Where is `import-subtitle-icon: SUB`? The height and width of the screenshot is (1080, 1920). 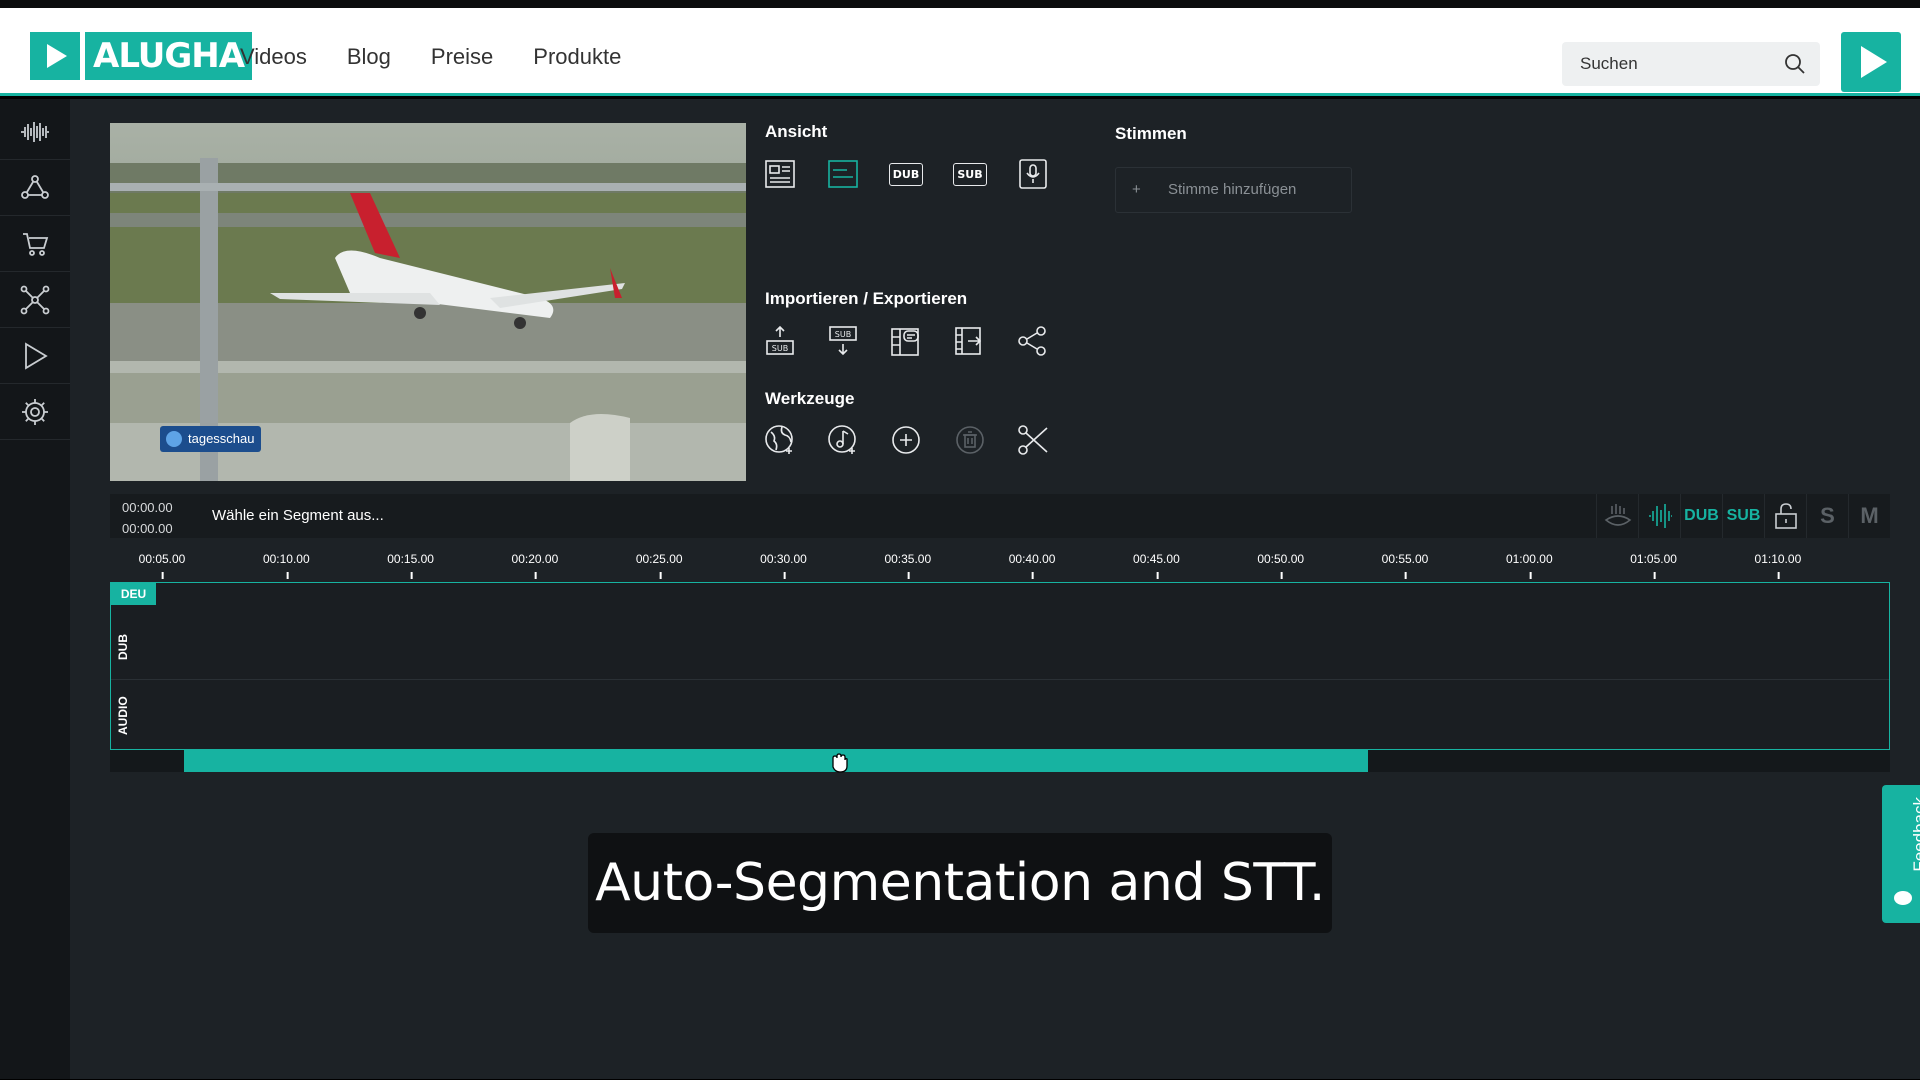 import-subtitle-icon: SUB is located at coordinates (780, 341).